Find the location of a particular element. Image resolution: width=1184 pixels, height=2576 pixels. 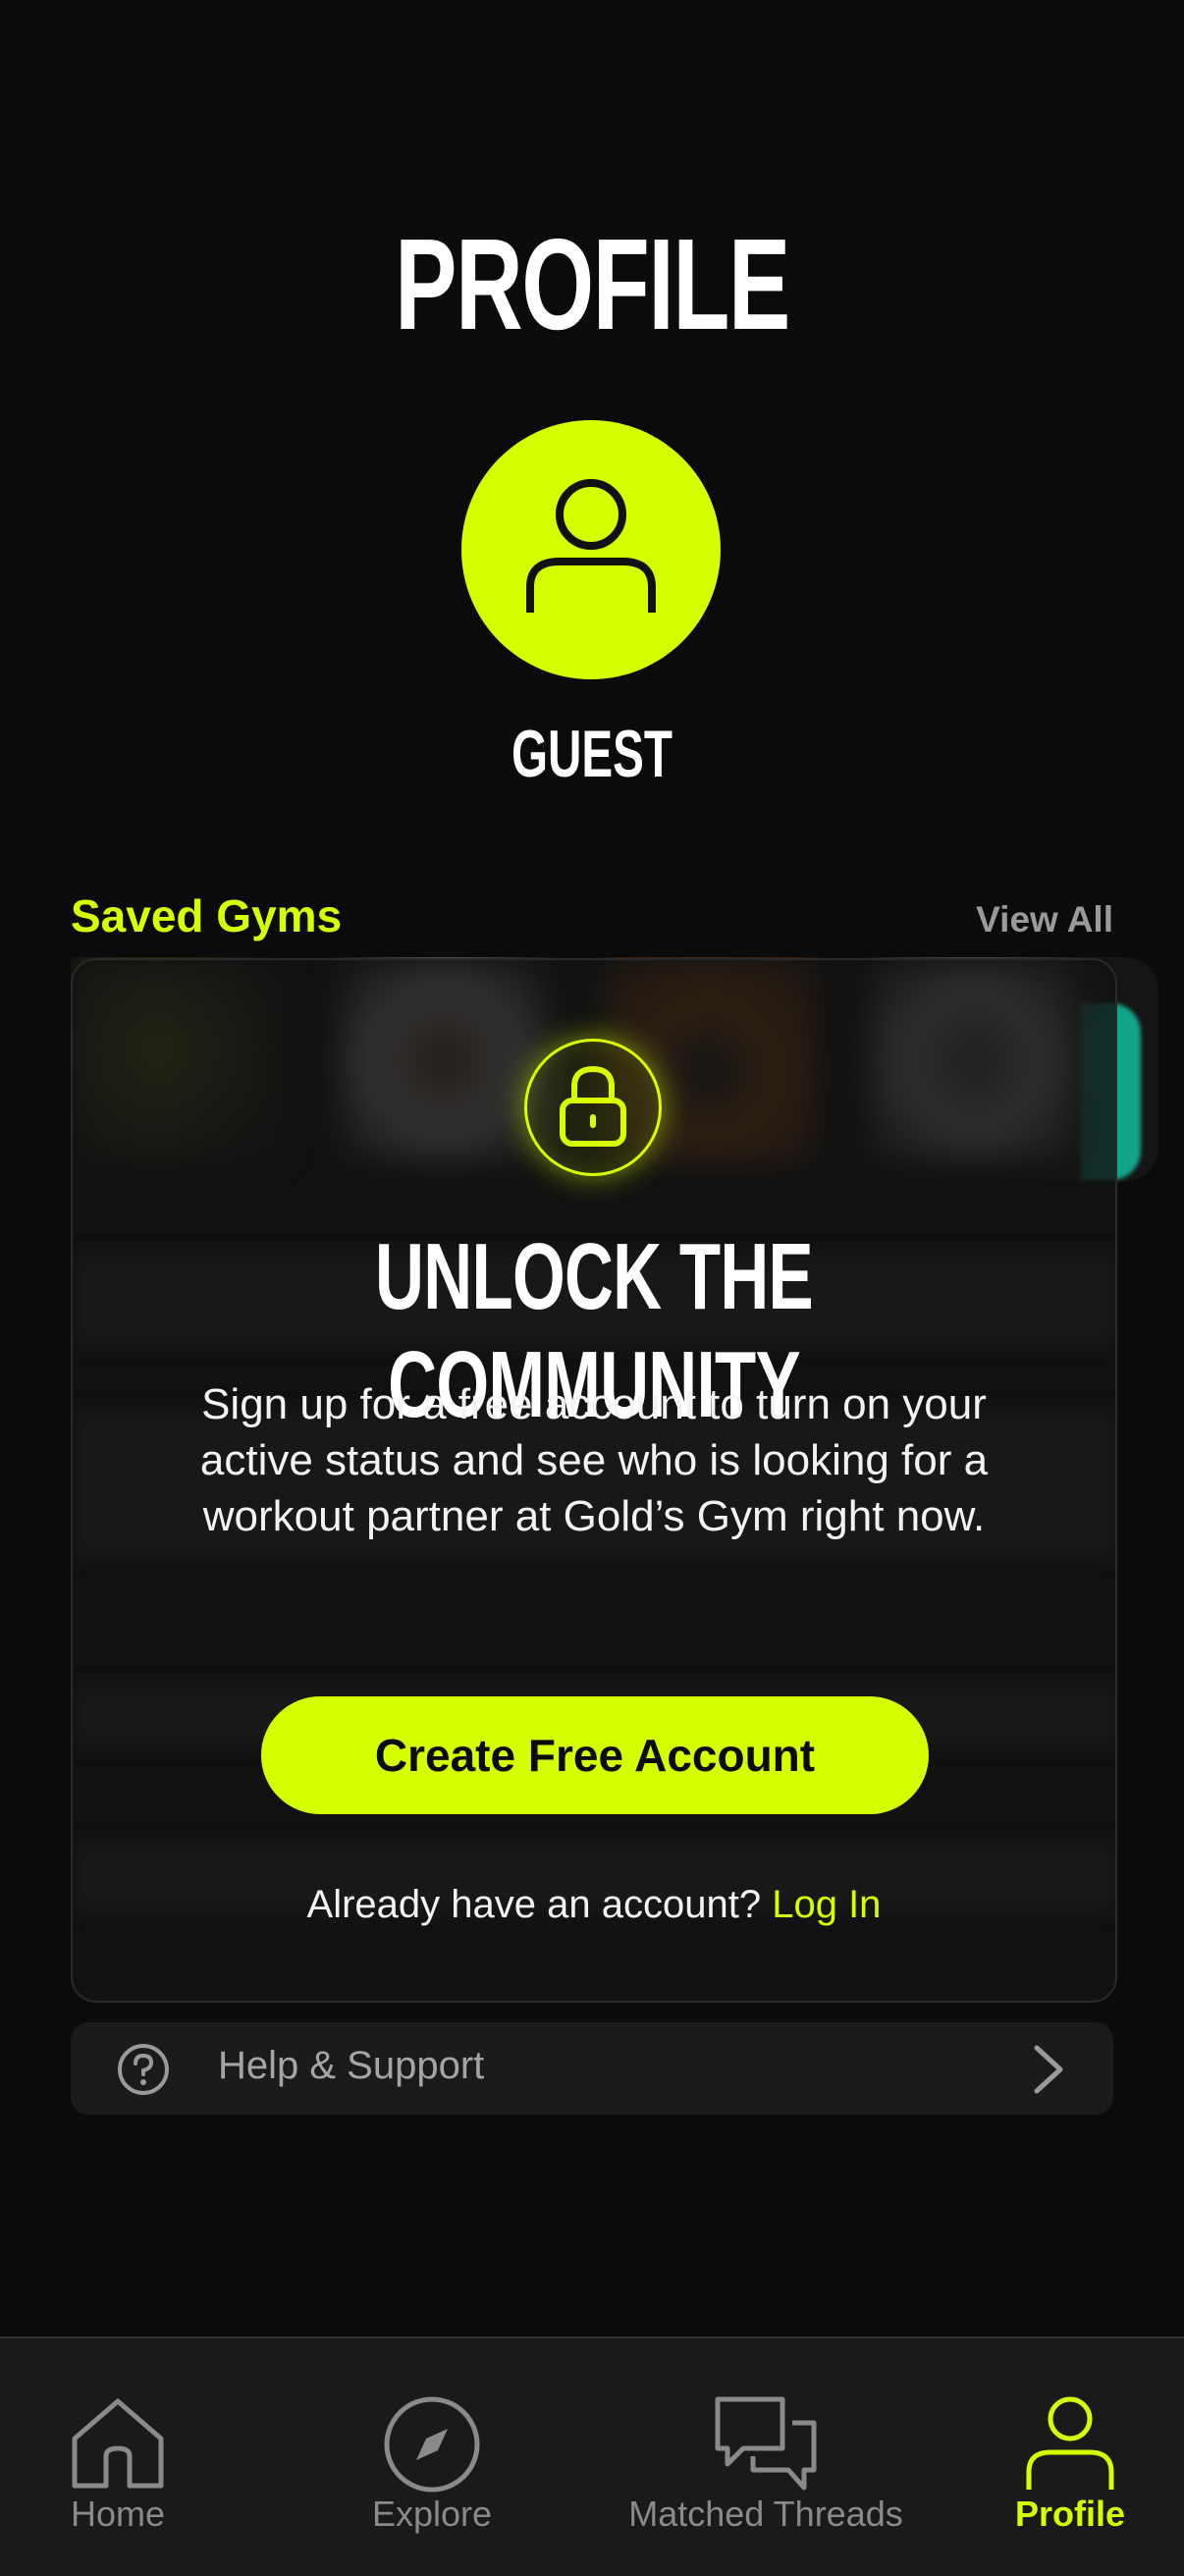

chat-bubbles-icon is located at coordinates (766, 2443).